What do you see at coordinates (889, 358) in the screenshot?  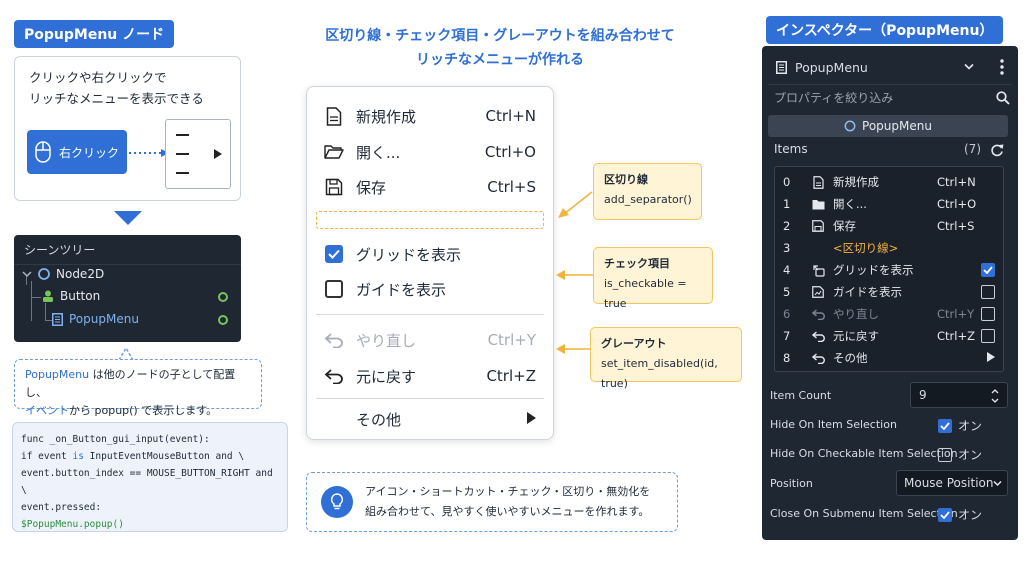 I see `list-item: 8 その他` at bounding box center [889, 358].